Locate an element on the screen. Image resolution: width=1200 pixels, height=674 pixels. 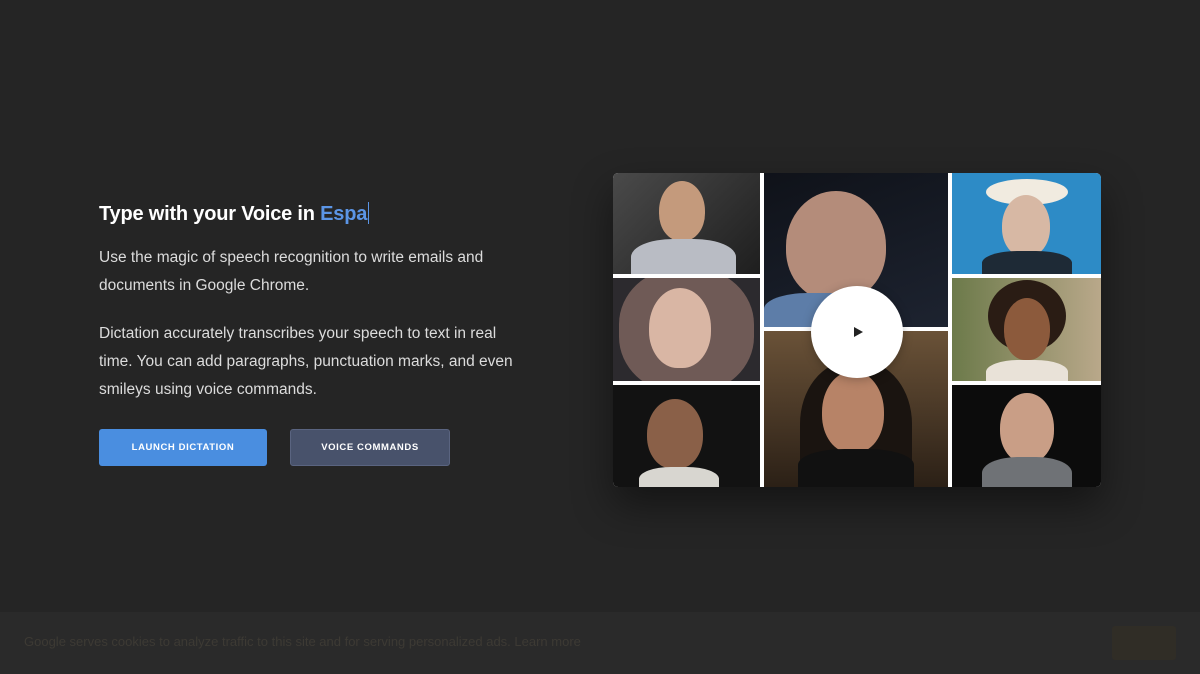
headline-prefix: Type with your Voice in is located at coordinates (210, 214).